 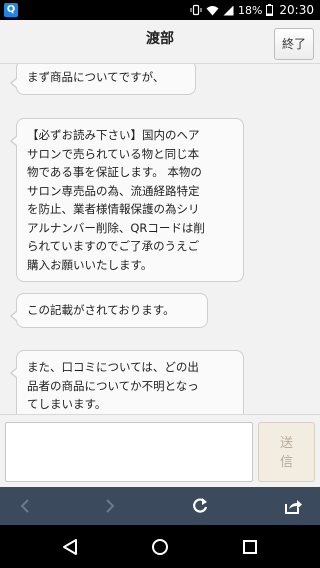 I want to click on message-line: サロンで売られている物と同じ本, so click(x=113, y=153).